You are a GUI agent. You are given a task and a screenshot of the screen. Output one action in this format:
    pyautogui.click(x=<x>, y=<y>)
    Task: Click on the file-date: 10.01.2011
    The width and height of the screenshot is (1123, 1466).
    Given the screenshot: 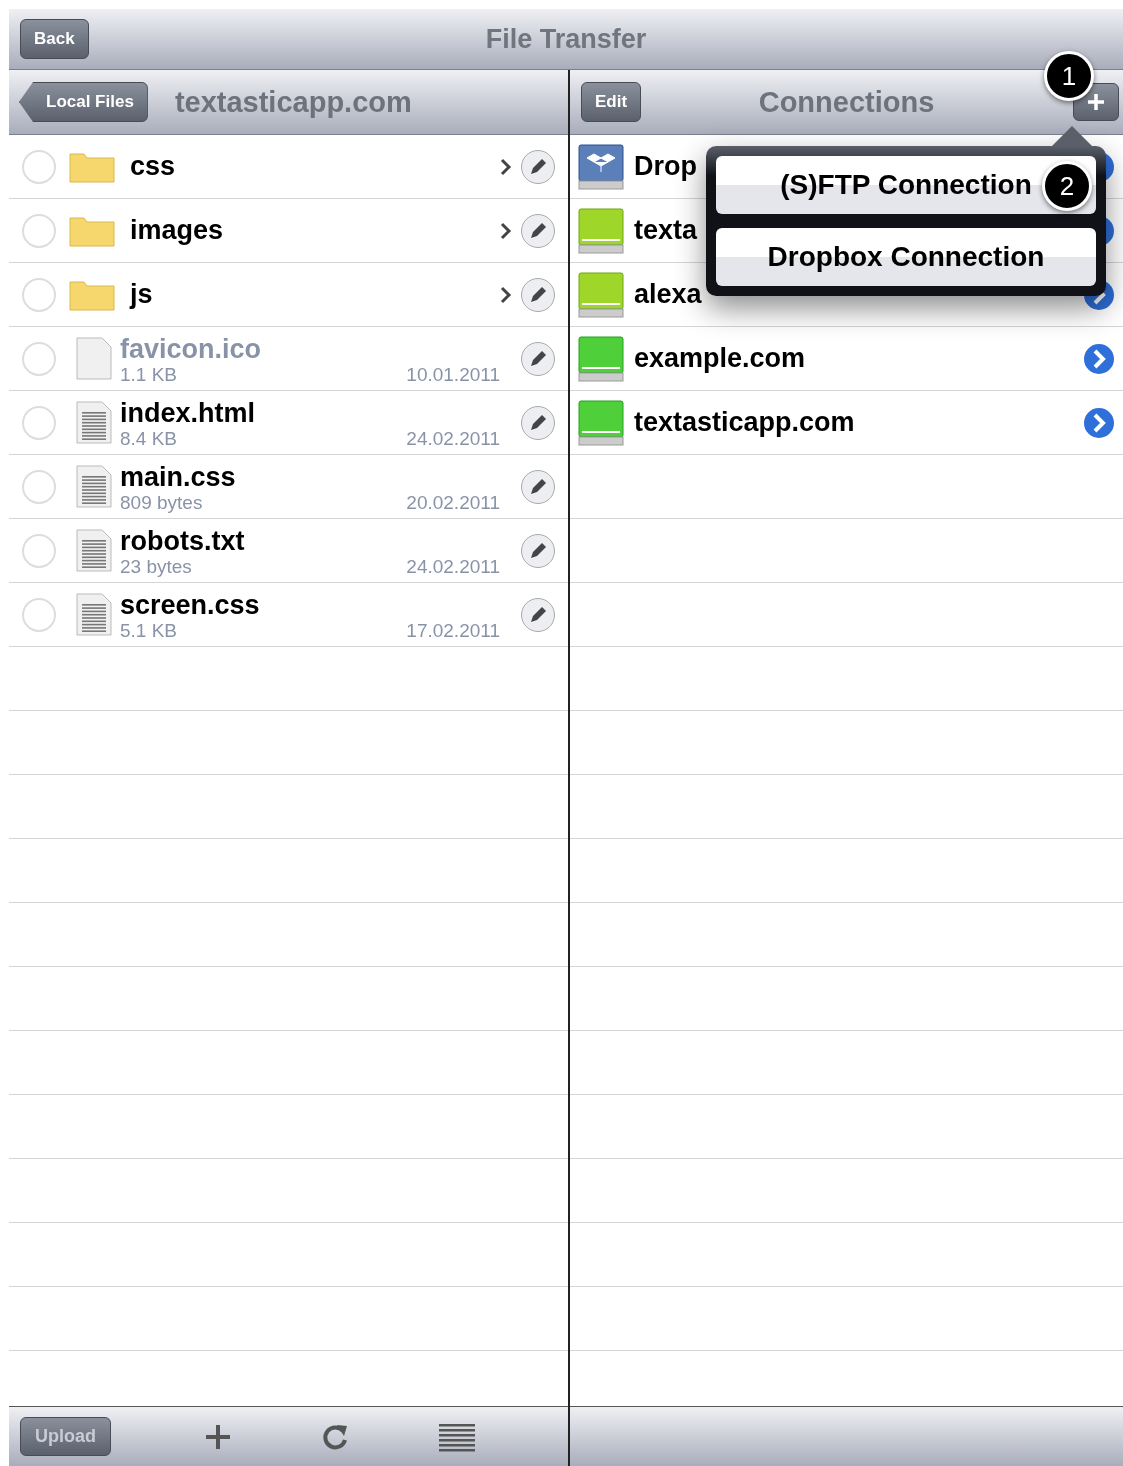 What is the action you would take?
    pyautogui.click(x=453, y=374)
    